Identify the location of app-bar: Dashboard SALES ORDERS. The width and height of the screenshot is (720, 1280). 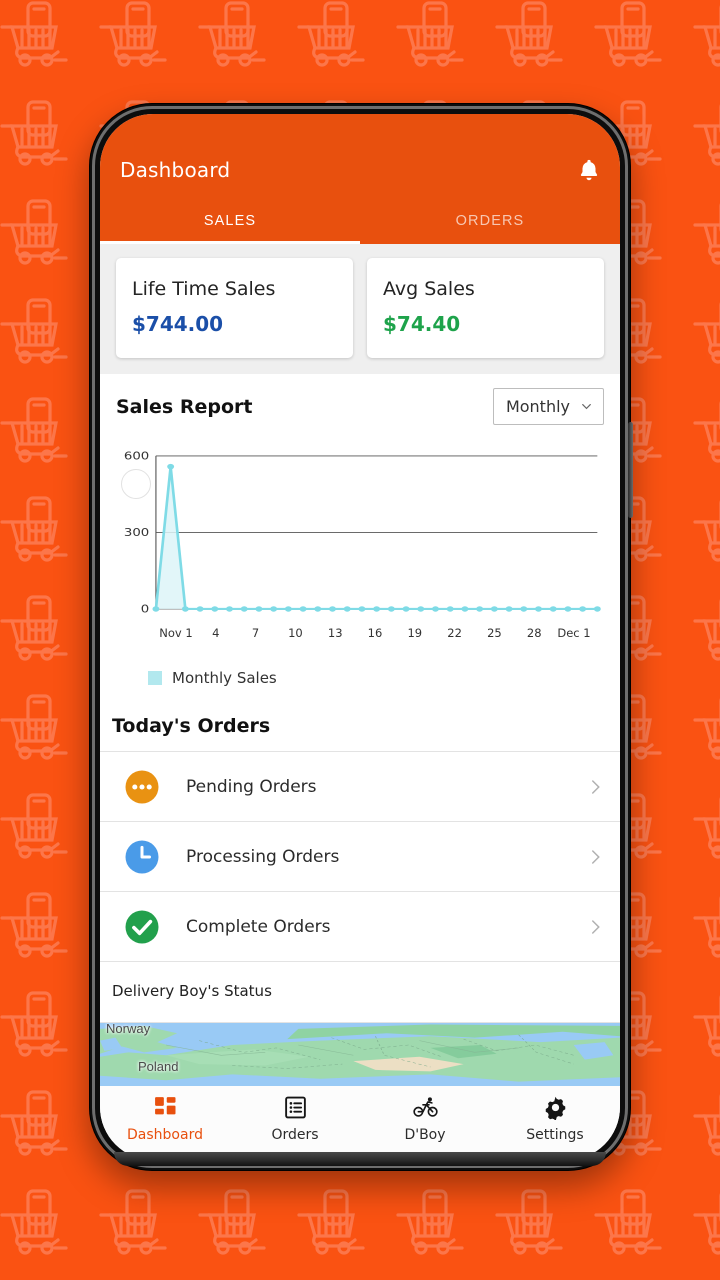
(360, 179).